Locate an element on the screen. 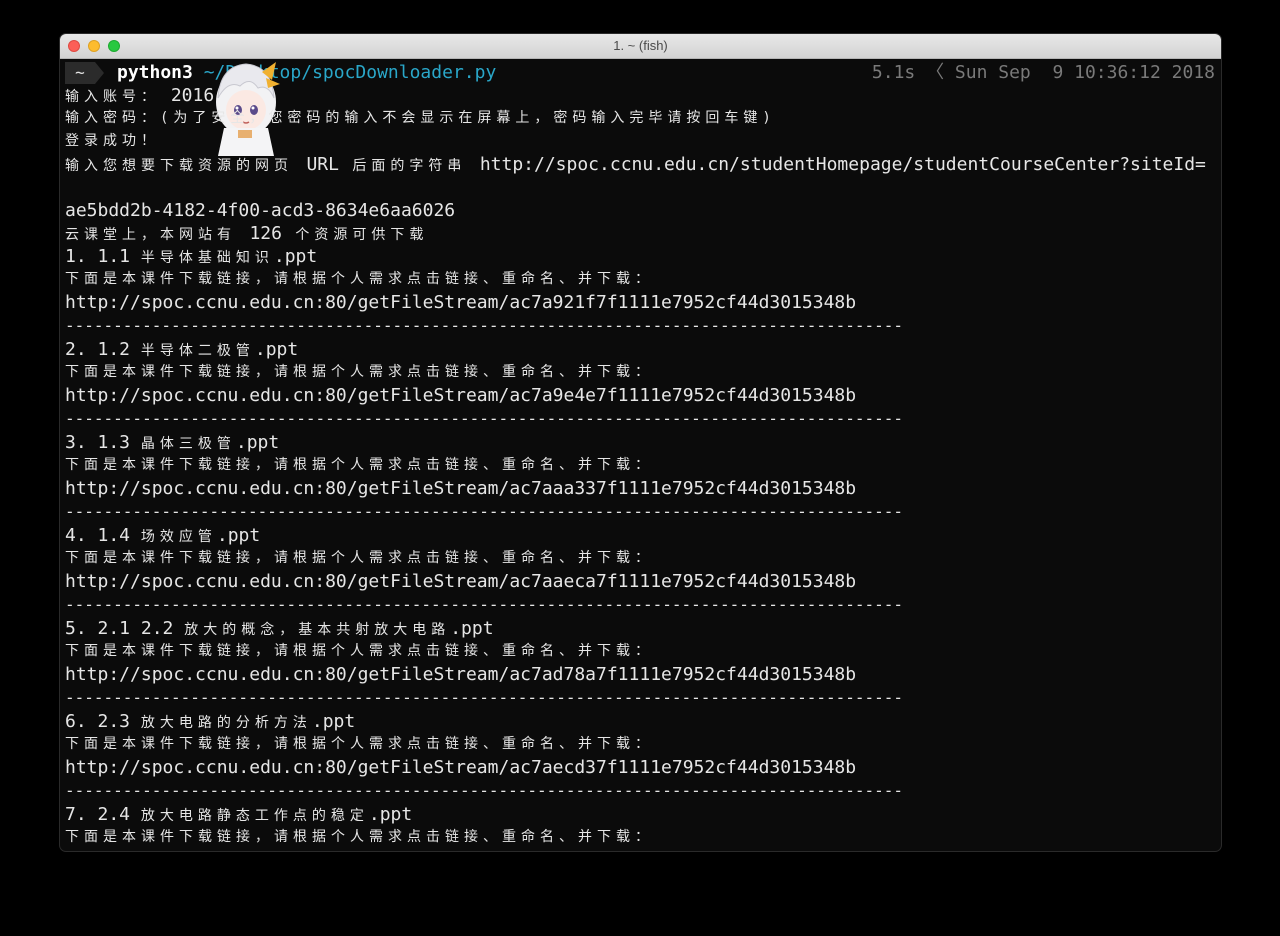 This screenshot has width=1280, height=936. entry-title: 6. 2.3 放大电路的分析方法.ppt is located at coordinates (210, 721).